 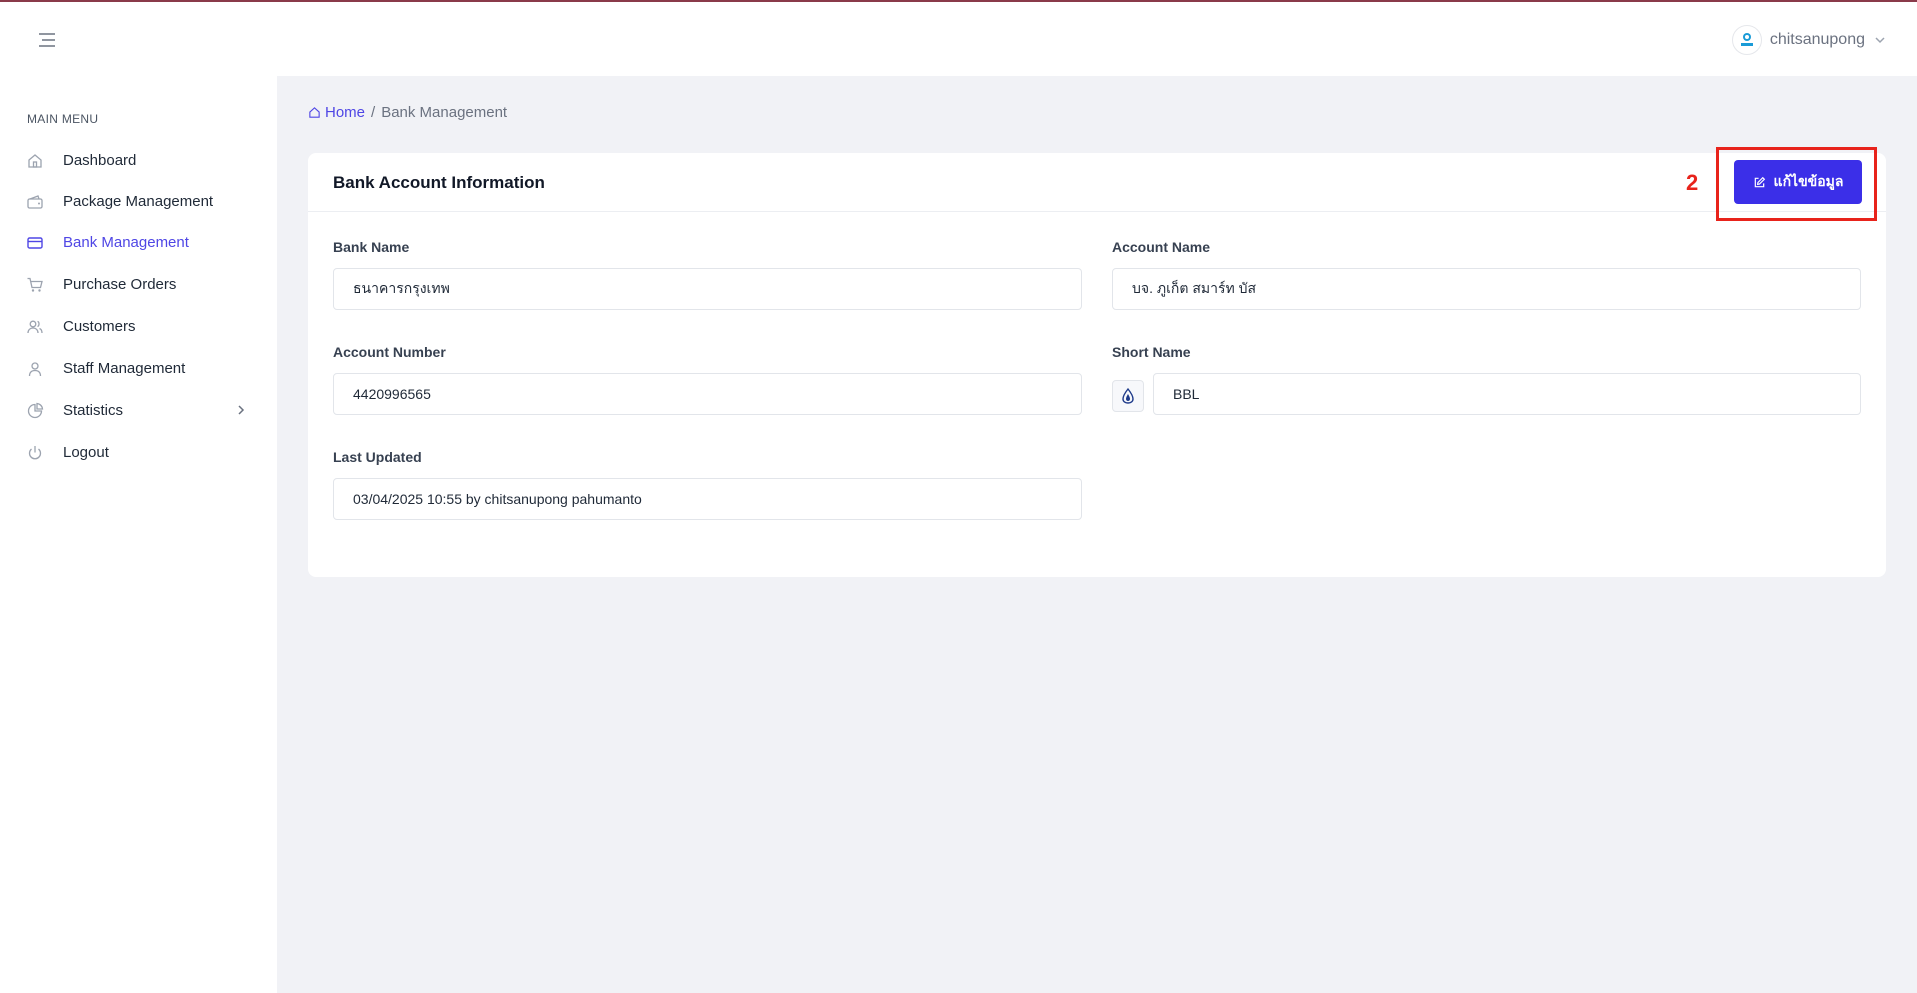 What do you see at coordinates (1817, 39) in the screenshot?
I see `username: chitsanupong` at bounding box center [1817, 39].